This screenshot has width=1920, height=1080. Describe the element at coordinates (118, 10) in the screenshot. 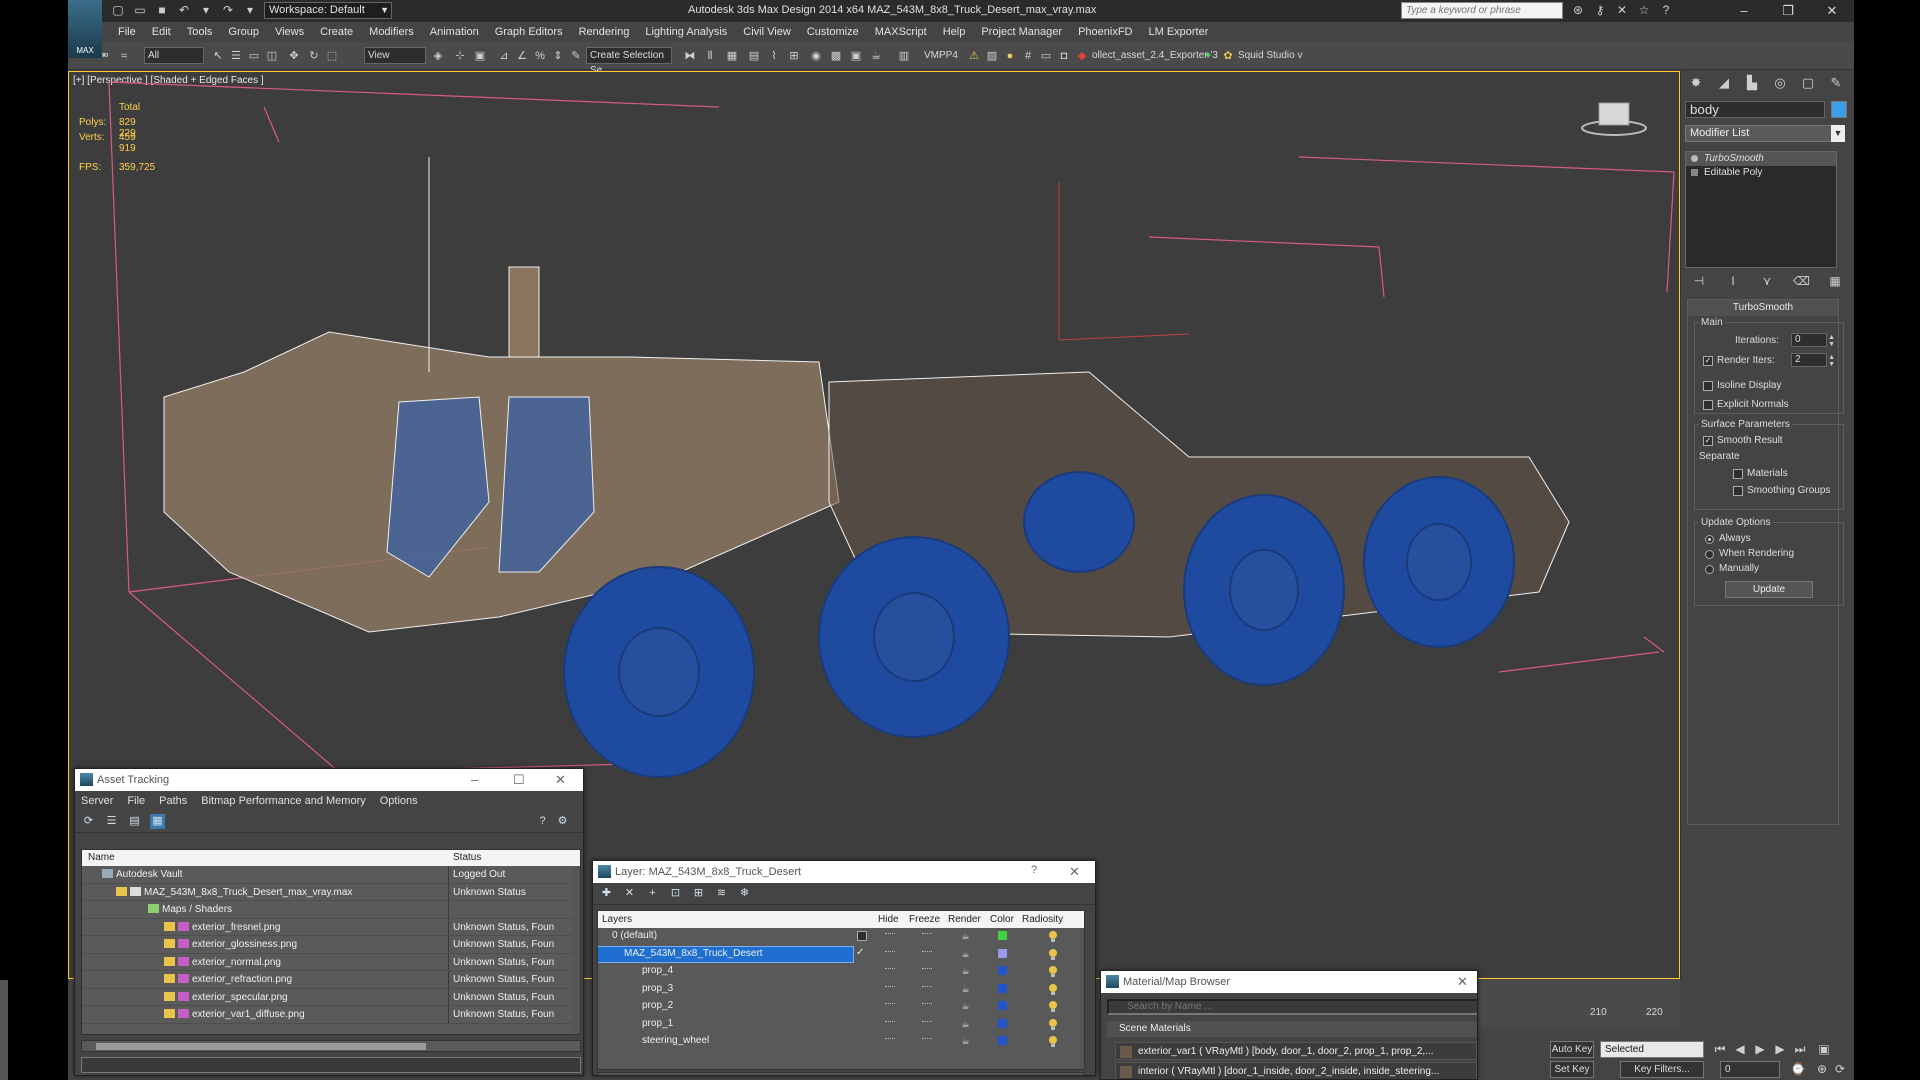

I see `new-file-icon: ▢` at that location.